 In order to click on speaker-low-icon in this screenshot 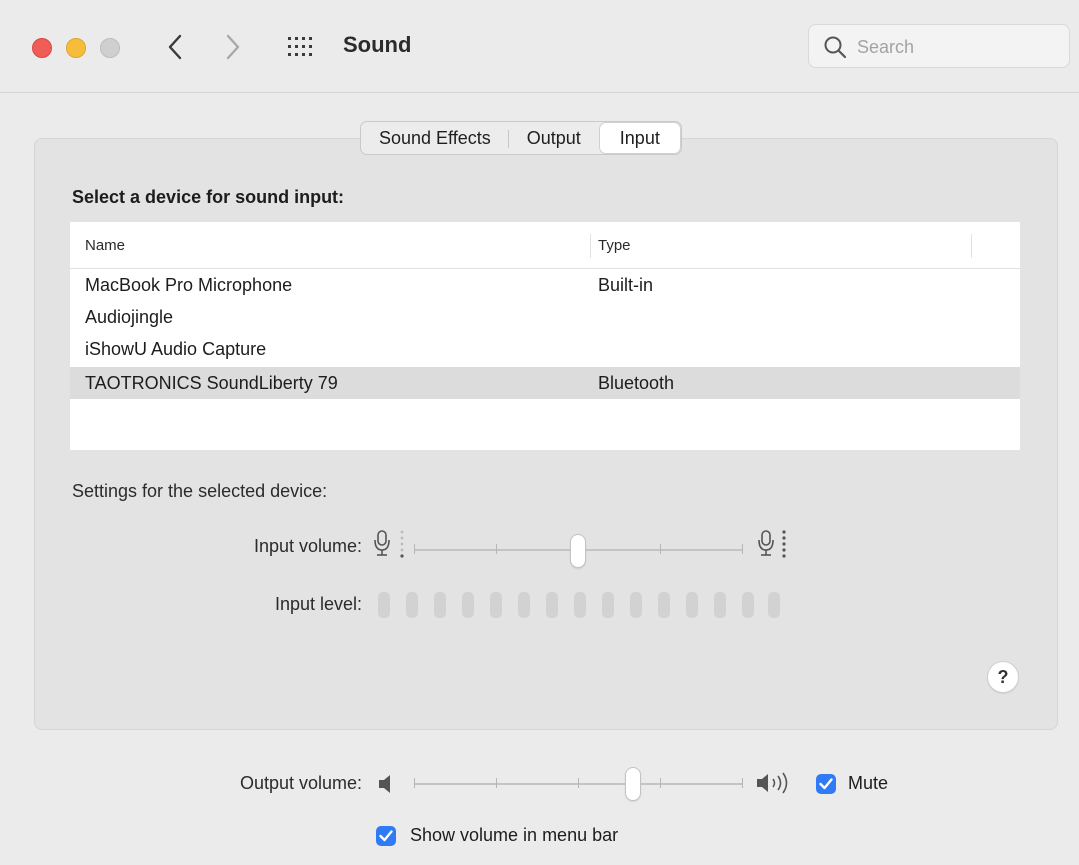, I will do `click(384, 784)`.